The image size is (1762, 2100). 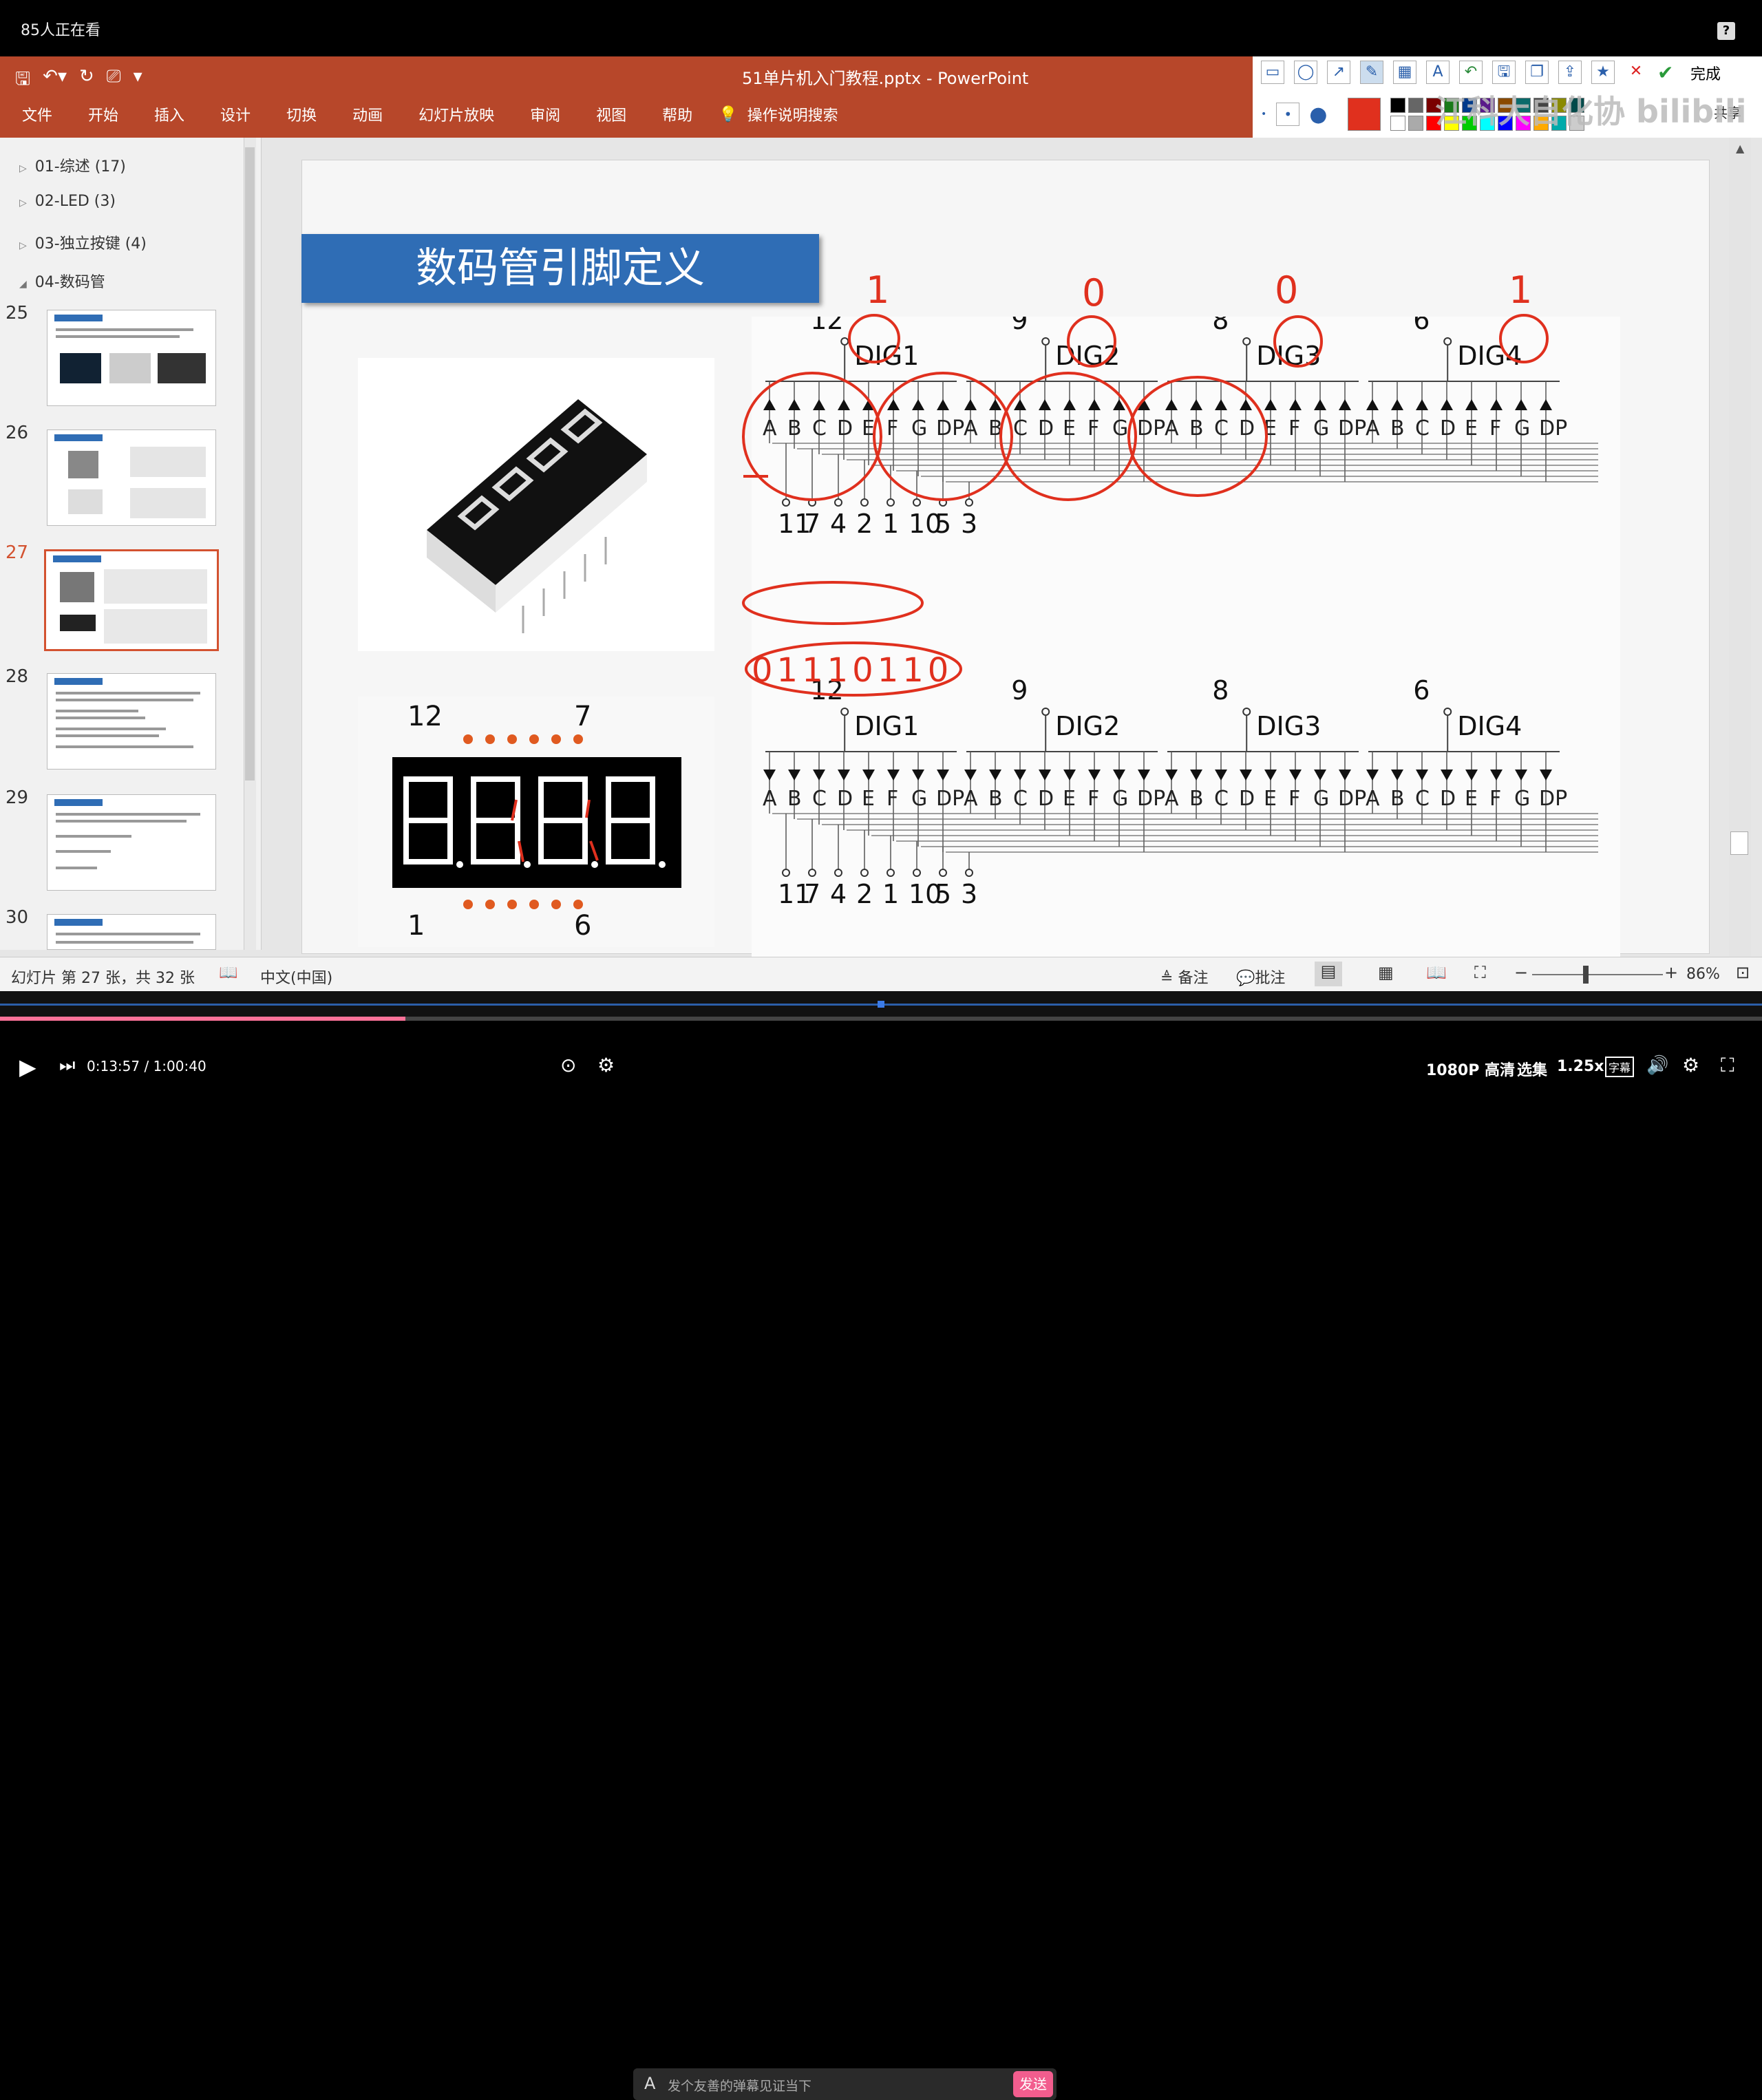 What do you see at coordinates (367, 114) in the screenshot?
I see `menu-animations: 动画` at bounding box center [367, 114].